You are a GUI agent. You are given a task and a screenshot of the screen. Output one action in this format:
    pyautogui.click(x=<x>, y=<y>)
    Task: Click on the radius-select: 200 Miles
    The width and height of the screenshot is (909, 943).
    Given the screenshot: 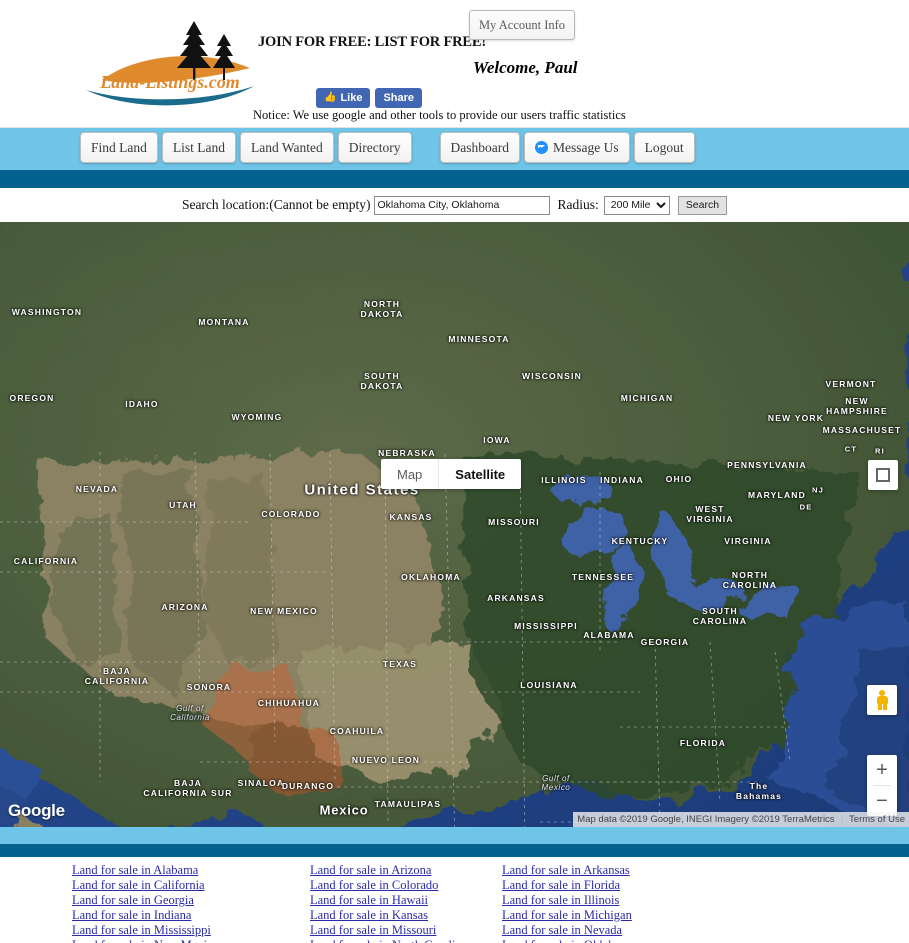 What is the action you would take?
    pyautogui.click(x=636, y=205)
    